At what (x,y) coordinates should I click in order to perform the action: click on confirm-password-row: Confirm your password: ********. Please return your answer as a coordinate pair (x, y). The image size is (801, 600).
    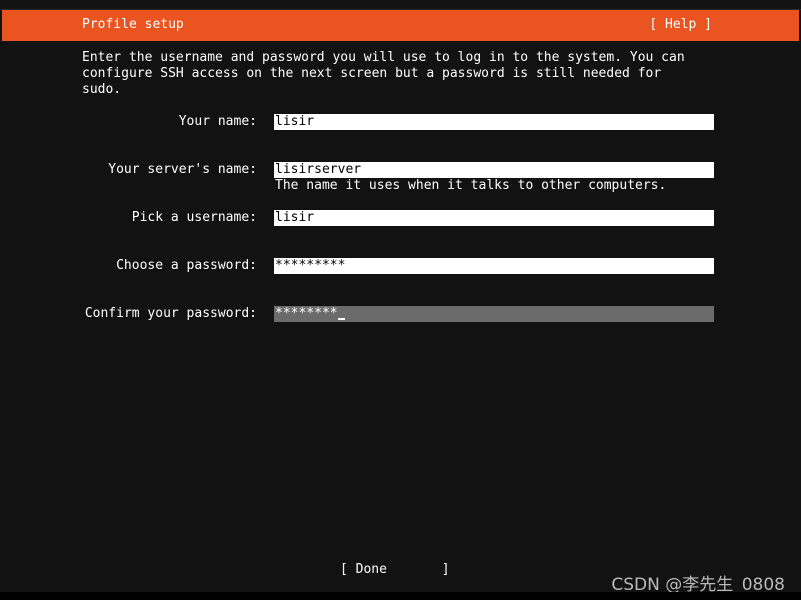
    Looking at the image, I should click on (400, 314).